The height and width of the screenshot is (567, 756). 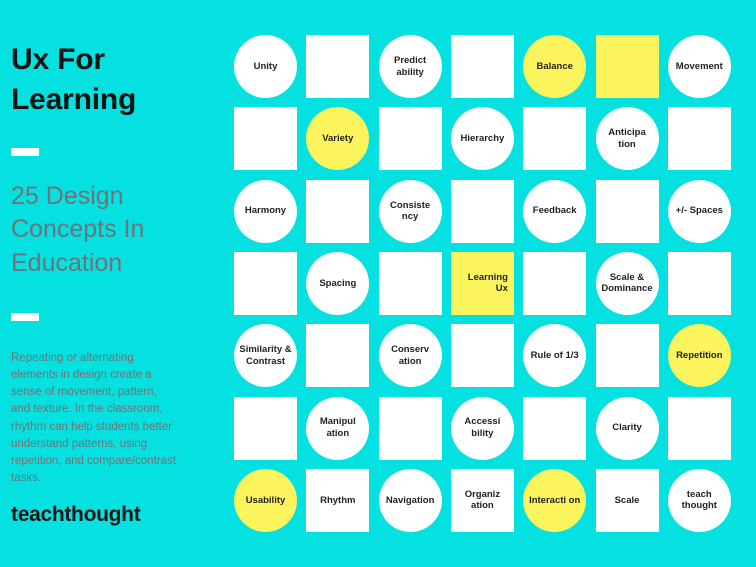 I want to click on concept-tile-label: Similarity & Contrast, so click(x=265, y=355).